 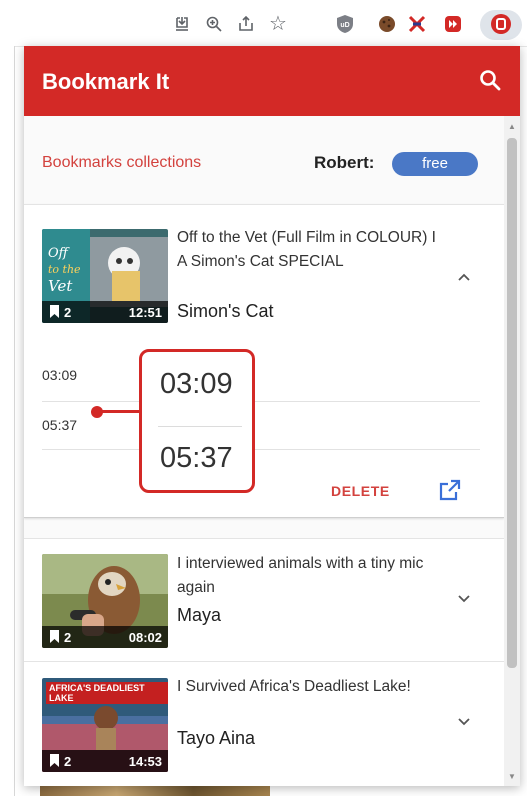 What do you see at coordinates (344, 162) in the screenshot?
I see `user-name: Robert:` at bounding box center [344, 162].